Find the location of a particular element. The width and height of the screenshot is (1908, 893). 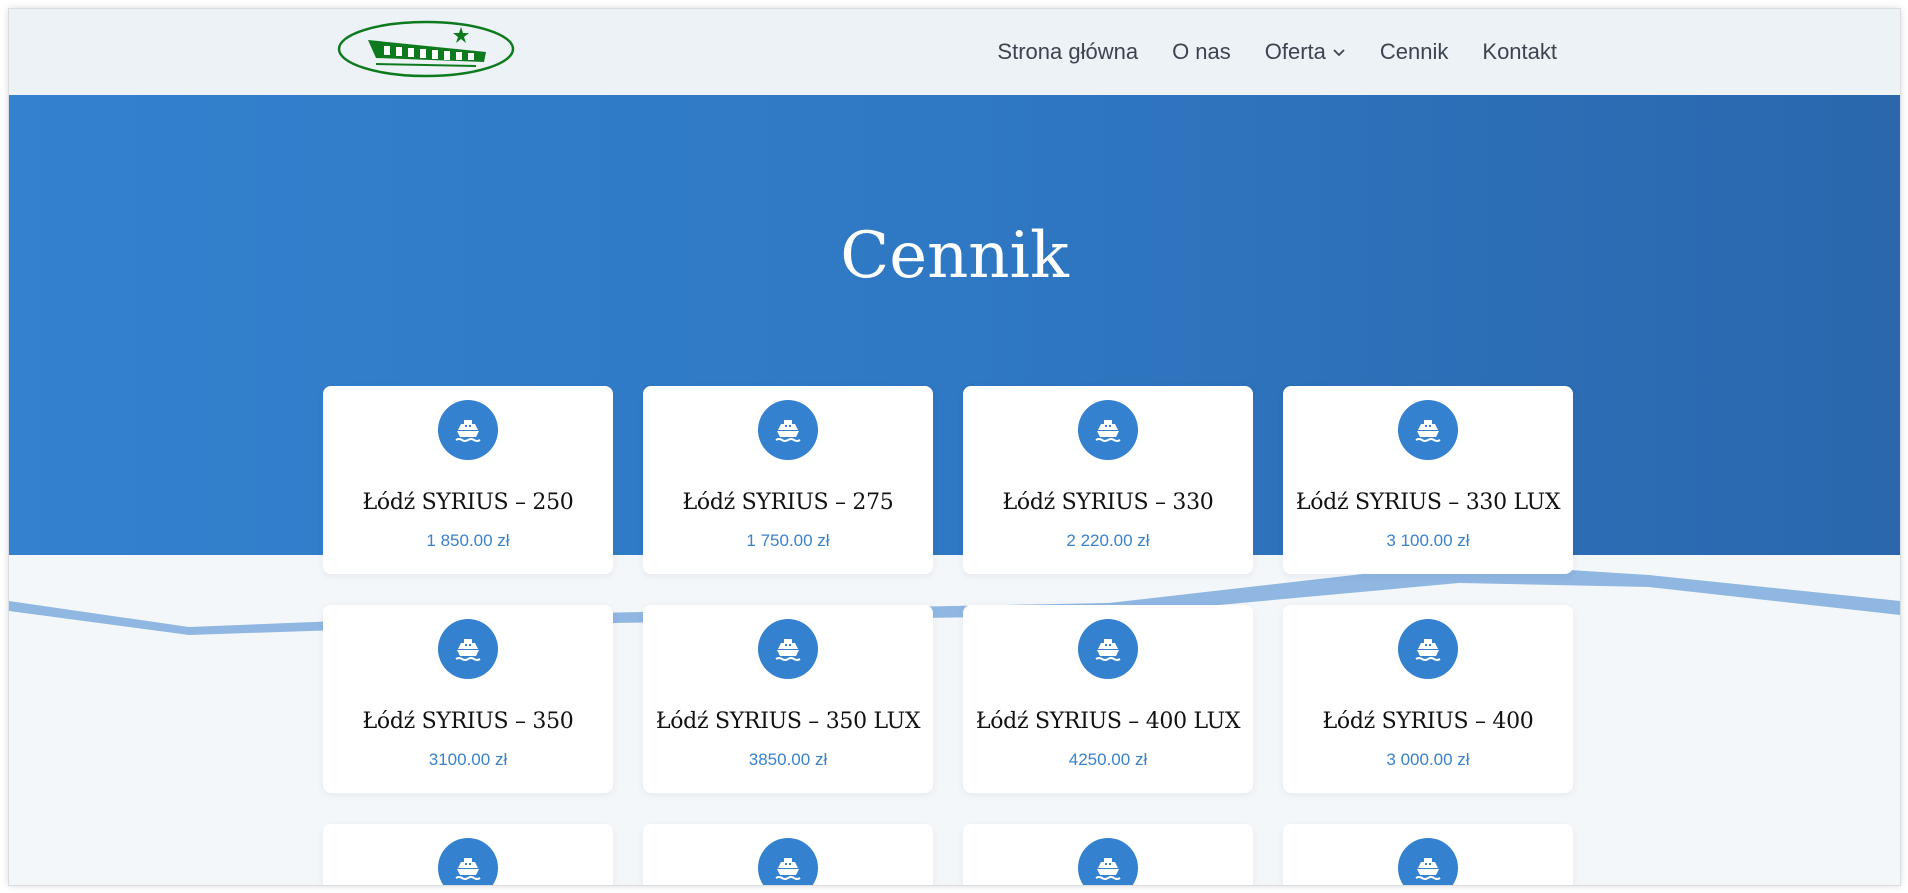

site-logo is located at coordinates (426, 49).